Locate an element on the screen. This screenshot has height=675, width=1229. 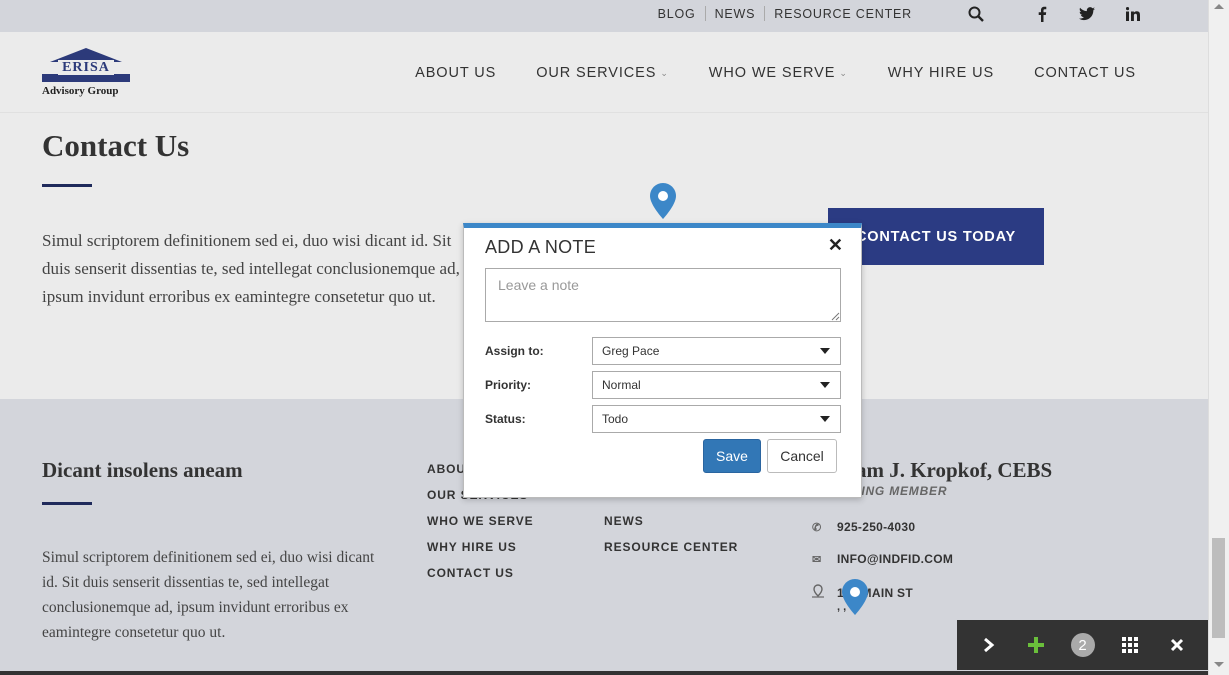
phone-row: ✆ 925-250-4030 is located at coordinates (863, 527).